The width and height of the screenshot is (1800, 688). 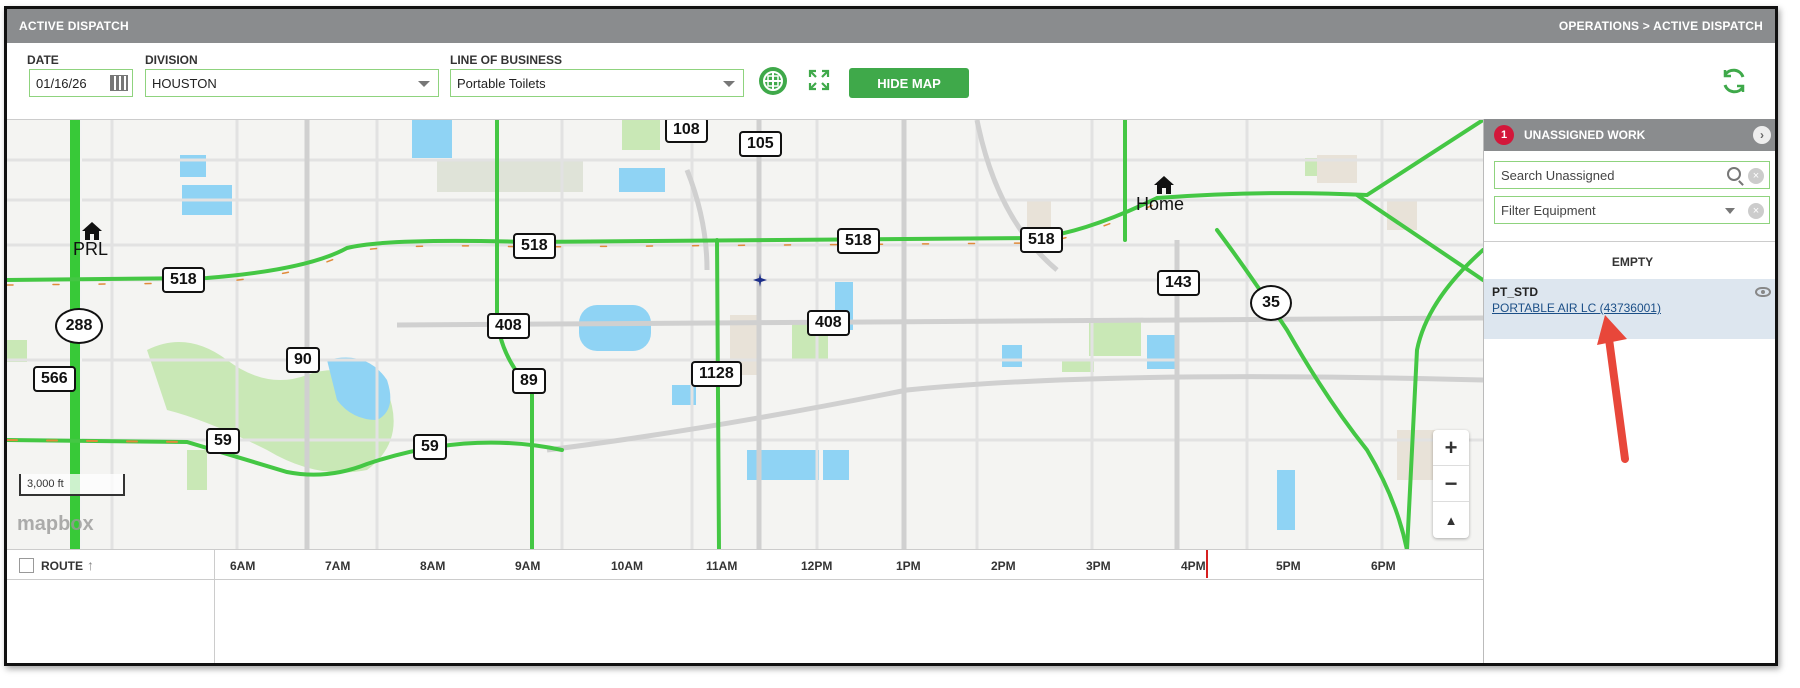 I want to click on route-shield: 566, so click(x=54, y=379).